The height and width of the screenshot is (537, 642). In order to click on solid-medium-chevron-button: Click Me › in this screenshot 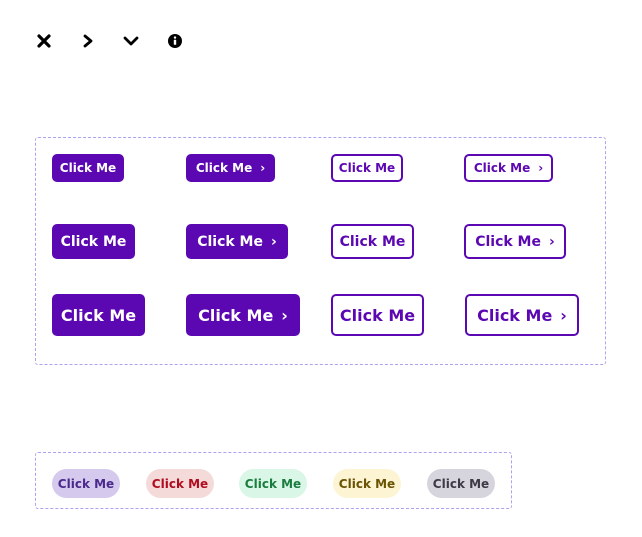, I will do `click(237, 241)`.